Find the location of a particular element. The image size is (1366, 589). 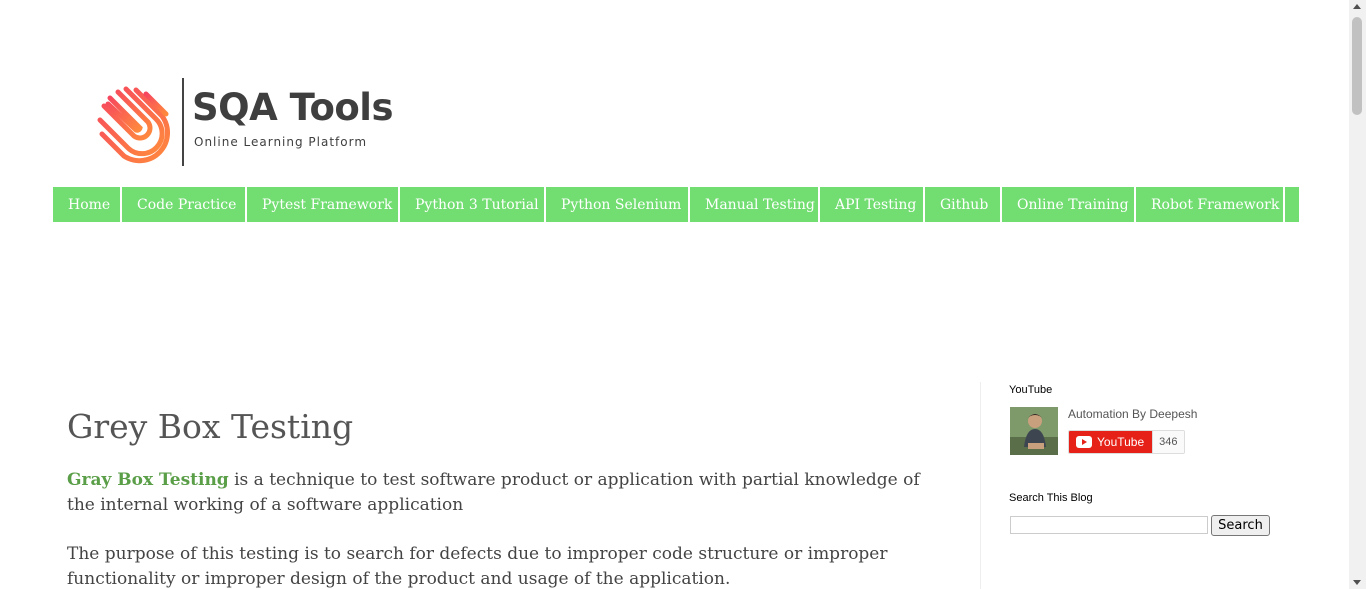

logo-subtitle: Online Learning Platform is located at coordinates (281, 142).